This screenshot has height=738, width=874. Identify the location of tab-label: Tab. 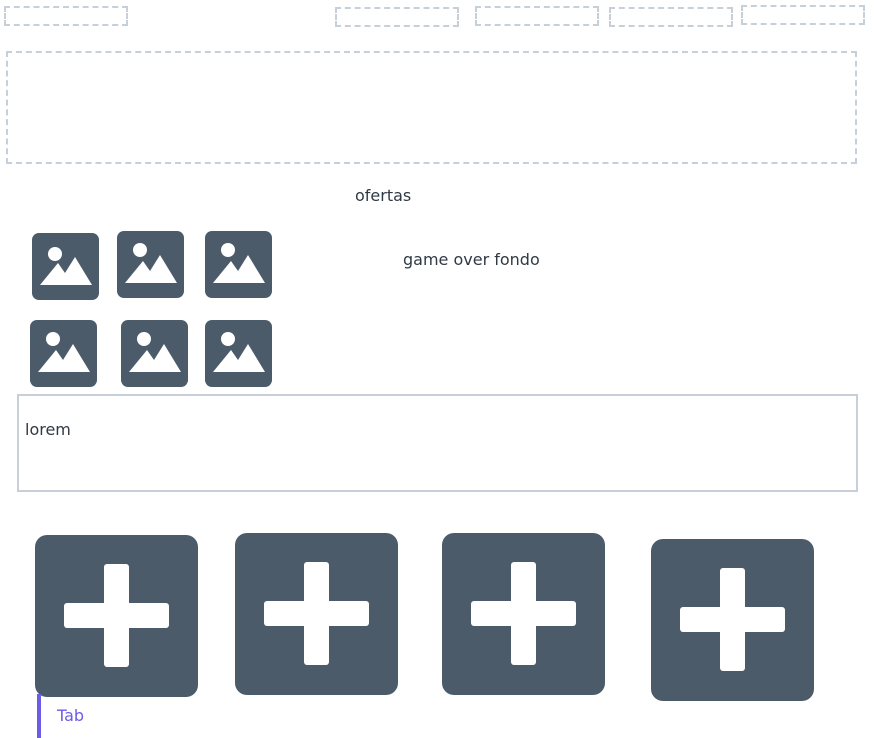
(71, 715).